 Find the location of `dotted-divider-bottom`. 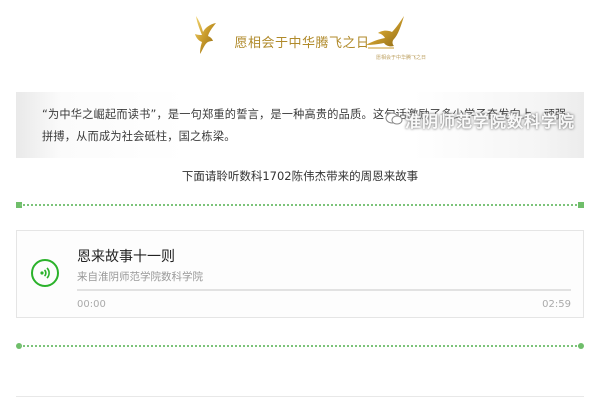

dotted-divider-bottom is located at coordinates (300, 346).